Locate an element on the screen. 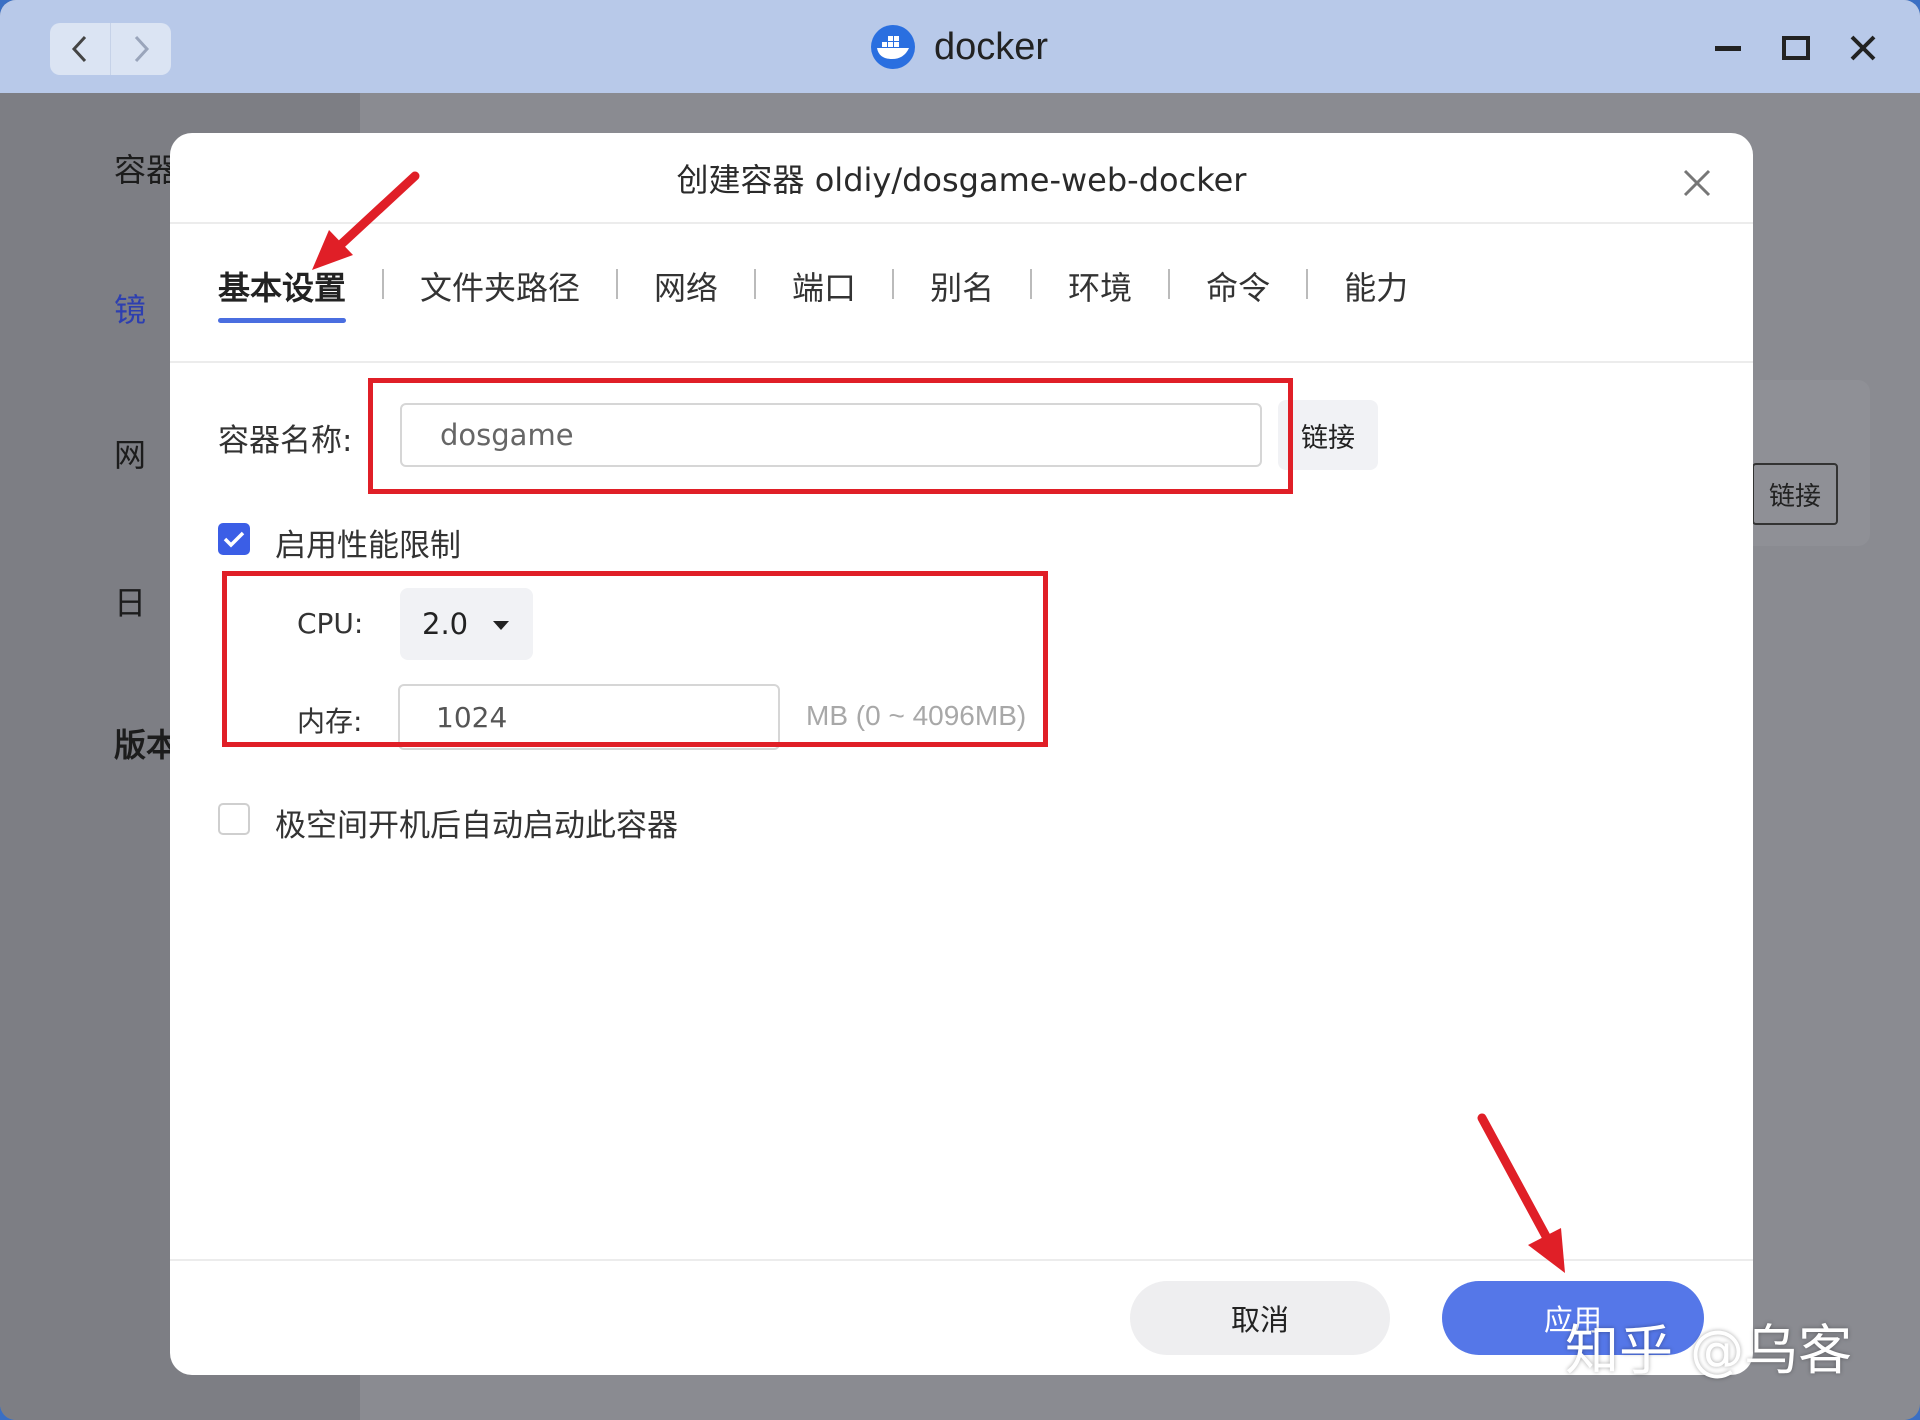 This screenshot has height=1420, width=1920. nav-button-group is located at coordinates (110, 49).